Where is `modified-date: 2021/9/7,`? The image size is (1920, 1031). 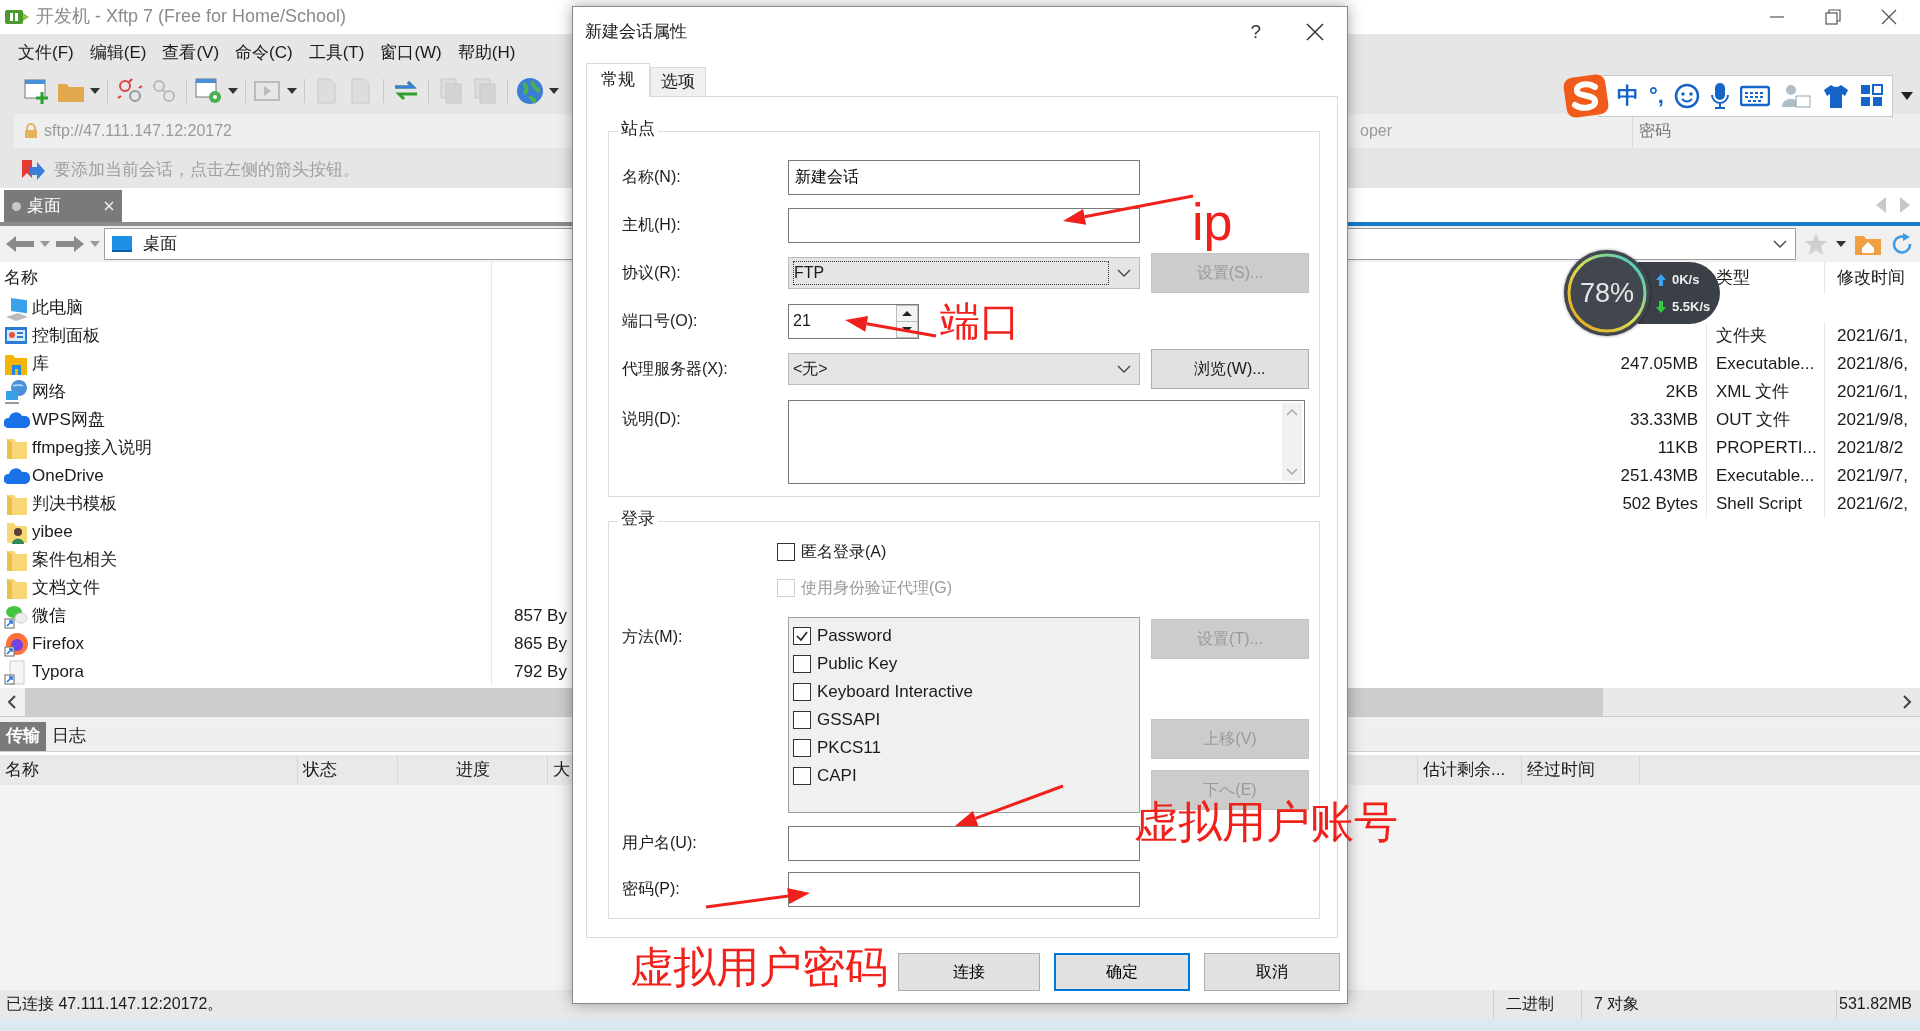 modified-date: 2021/9/7, is located at coordinates (1872, 476).